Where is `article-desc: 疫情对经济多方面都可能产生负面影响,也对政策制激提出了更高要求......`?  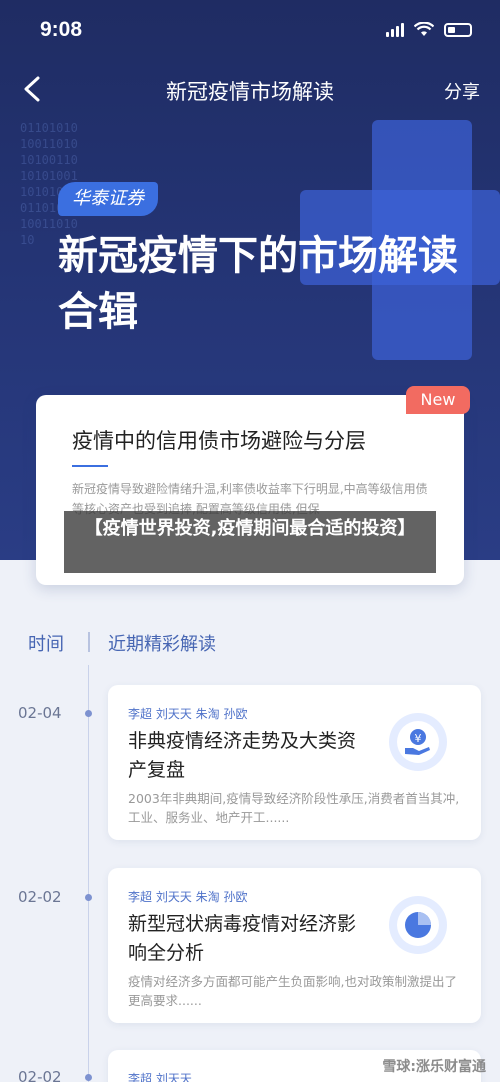
article-desc: 疫情对经济多方面都可能产生负面影响,也对政策制激提出了更高要求...... is located at coordinates (292, 991).